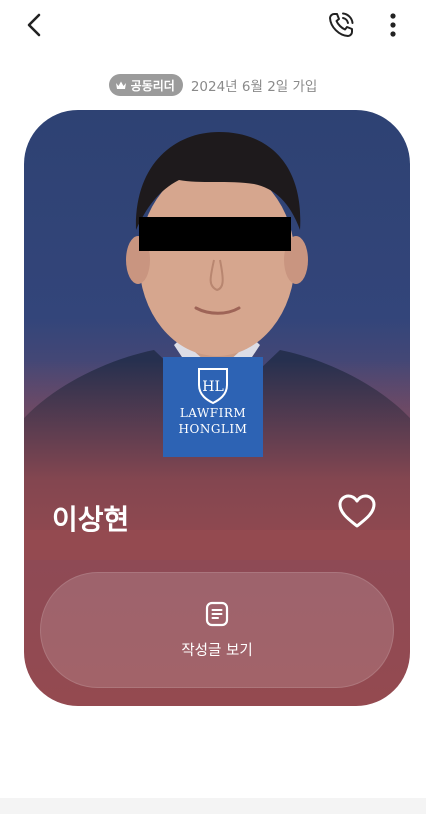 This screenshot has height=814, width=426. I want to click on heart-icon, so click(357, 511).